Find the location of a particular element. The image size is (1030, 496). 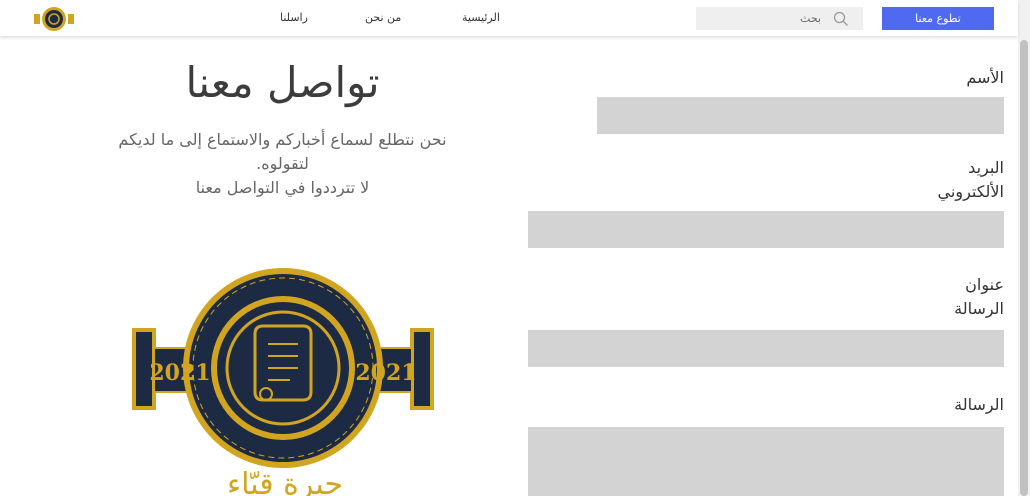

message-field is located at coordinates (766, 461).